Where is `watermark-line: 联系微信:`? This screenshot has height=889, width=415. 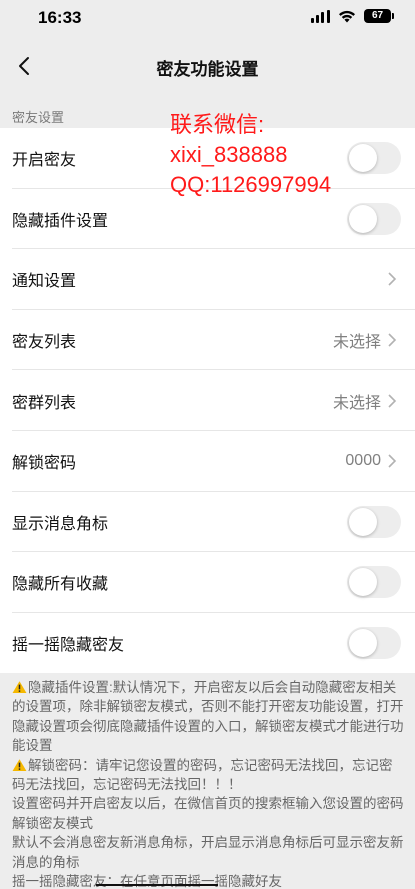
watermark-line: 联系微信: is located at coordinates (217, 124).